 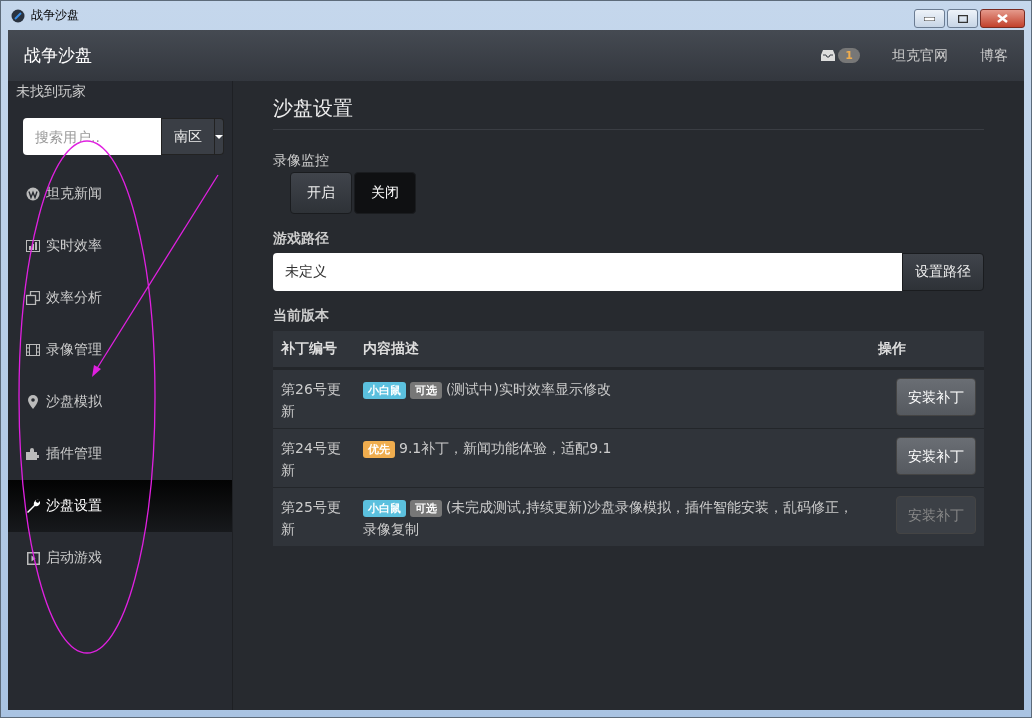 I want to click on close-icon, so click(x=1002, y=18).